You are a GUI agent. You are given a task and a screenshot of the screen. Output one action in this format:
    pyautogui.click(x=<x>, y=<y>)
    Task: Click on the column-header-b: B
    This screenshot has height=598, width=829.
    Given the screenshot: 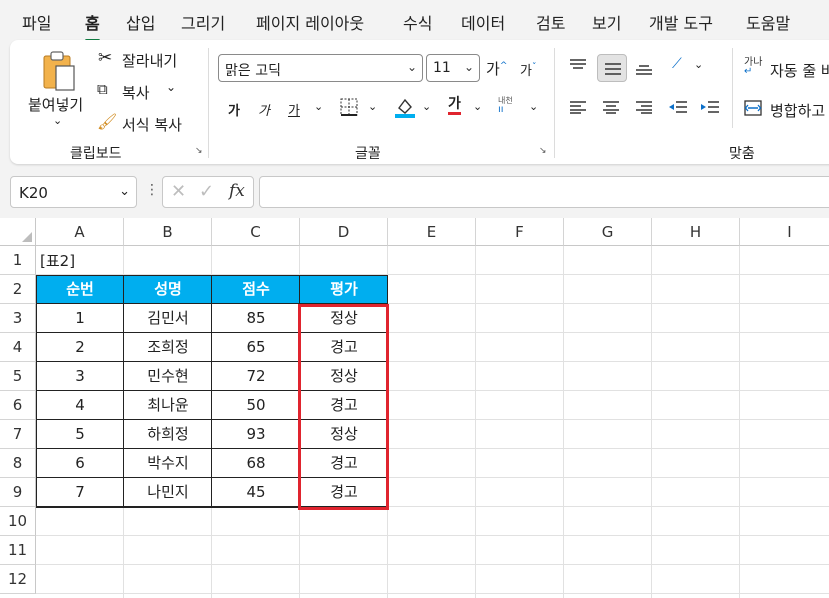 What is the action you would take?
    pyautogui.click(x=168, y=232)
    